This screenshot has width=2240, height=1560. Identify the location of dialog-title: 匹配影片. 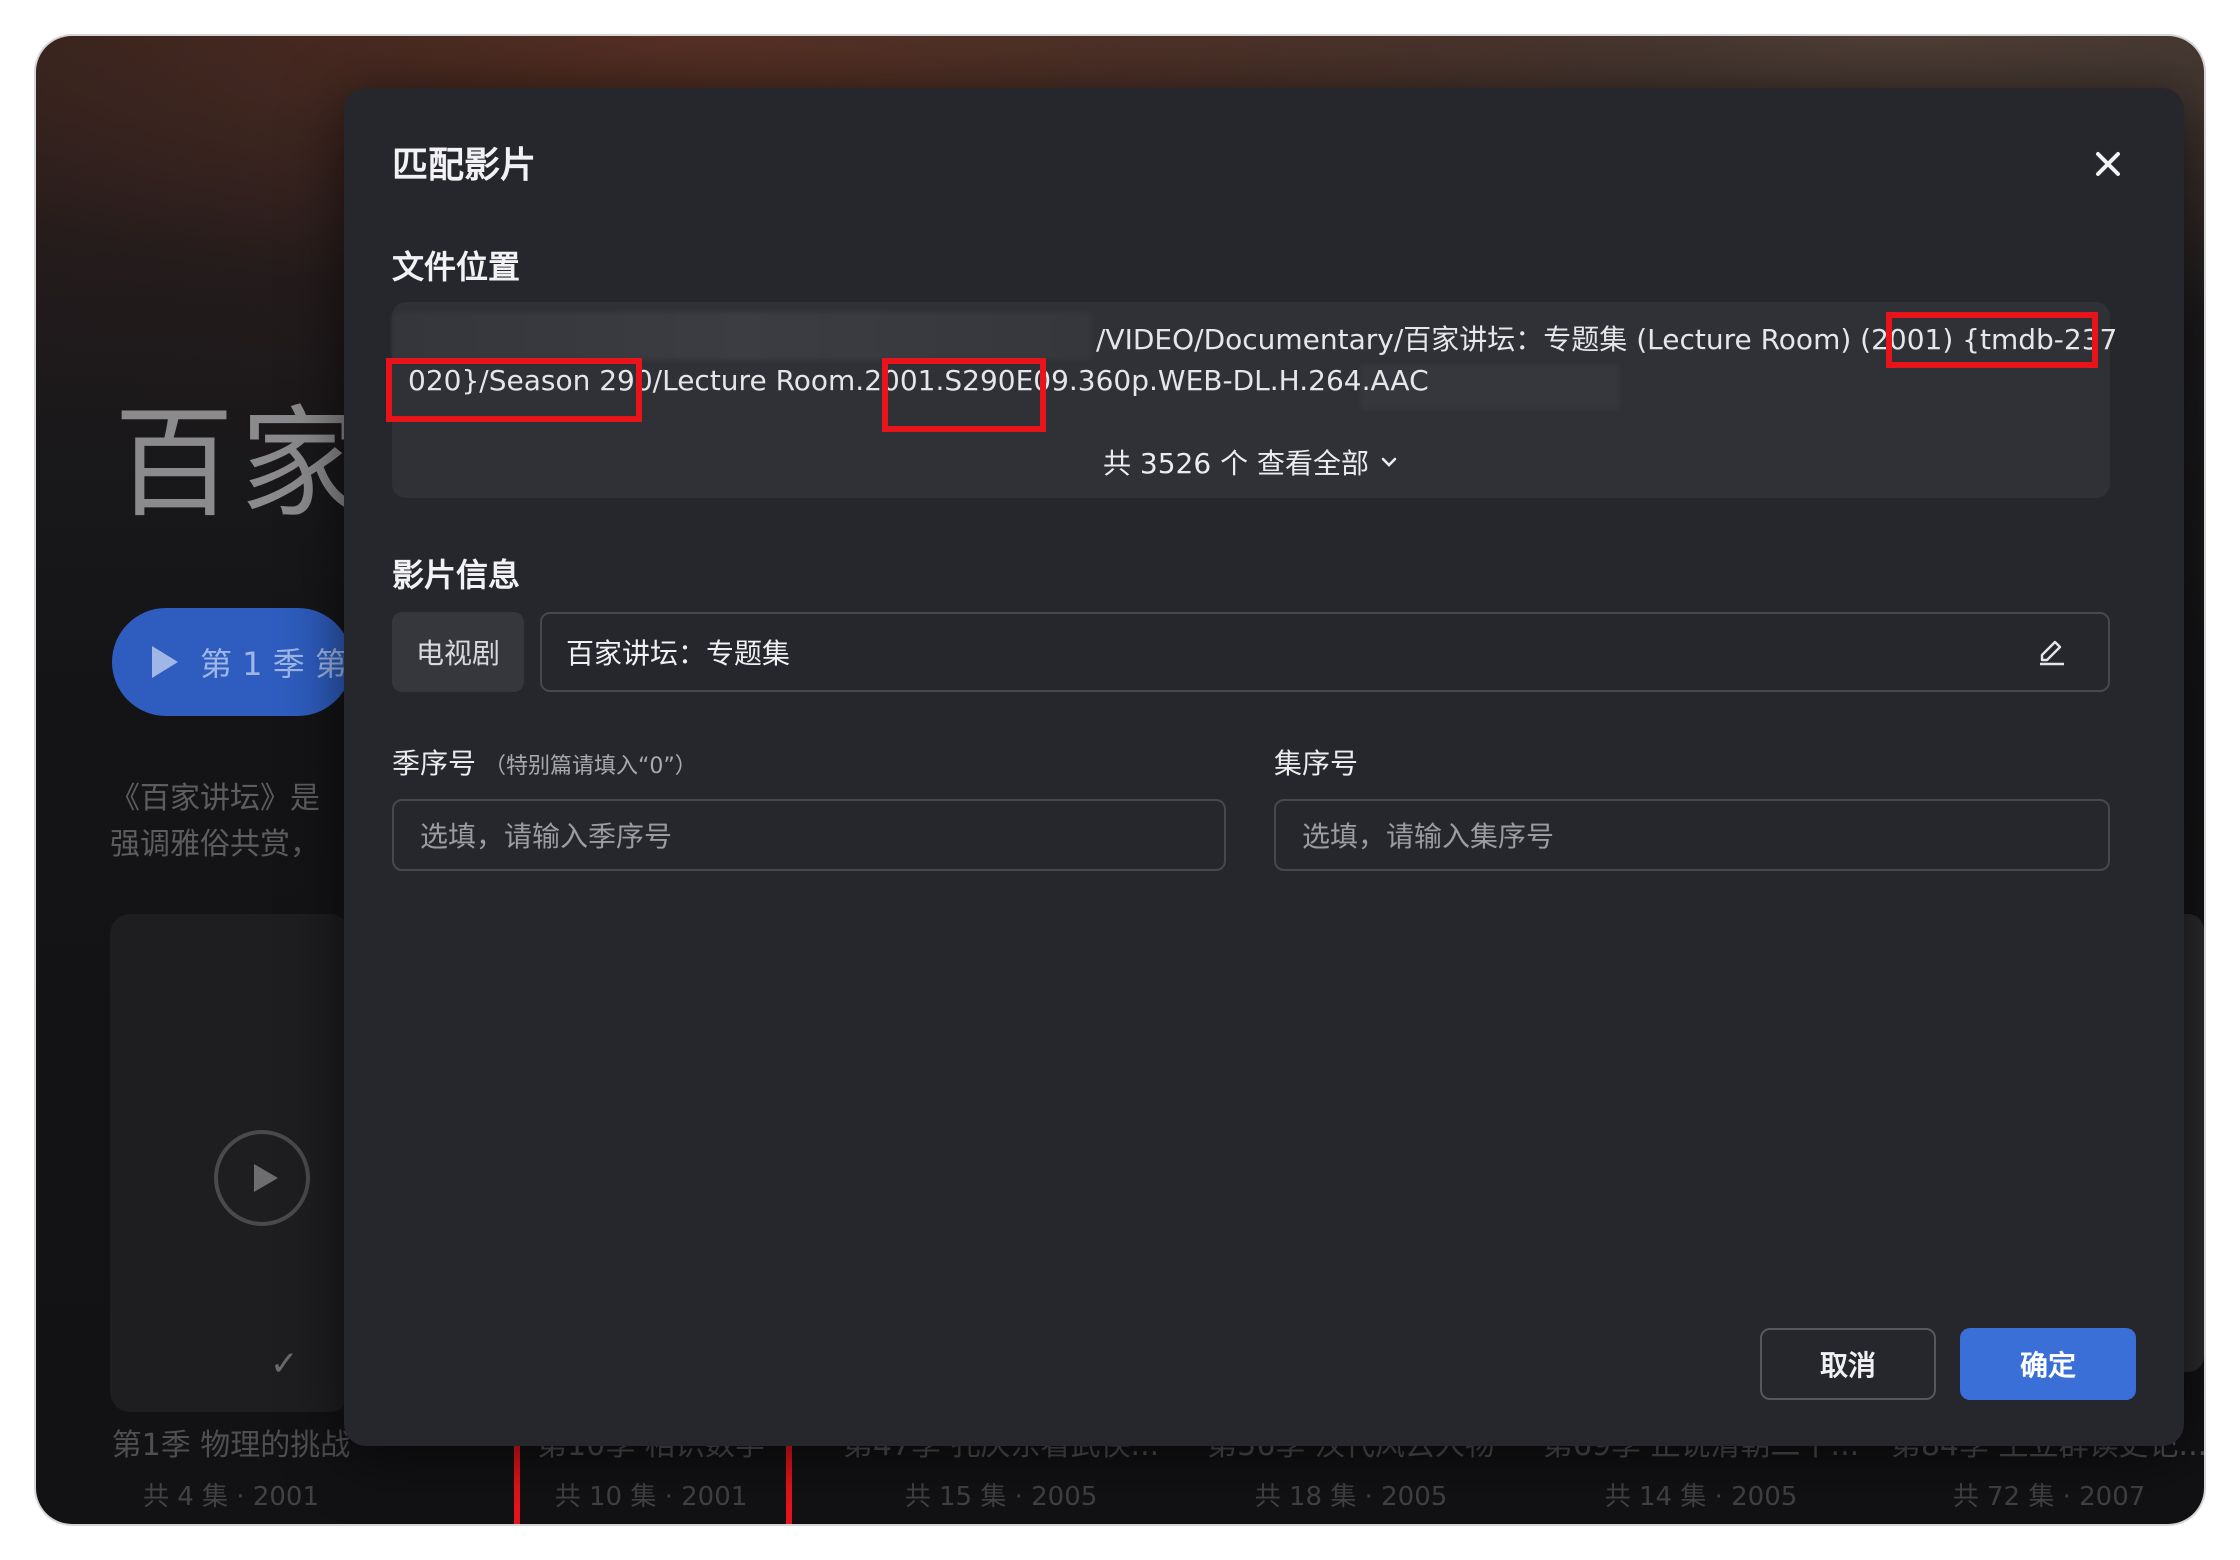
(464, 165).